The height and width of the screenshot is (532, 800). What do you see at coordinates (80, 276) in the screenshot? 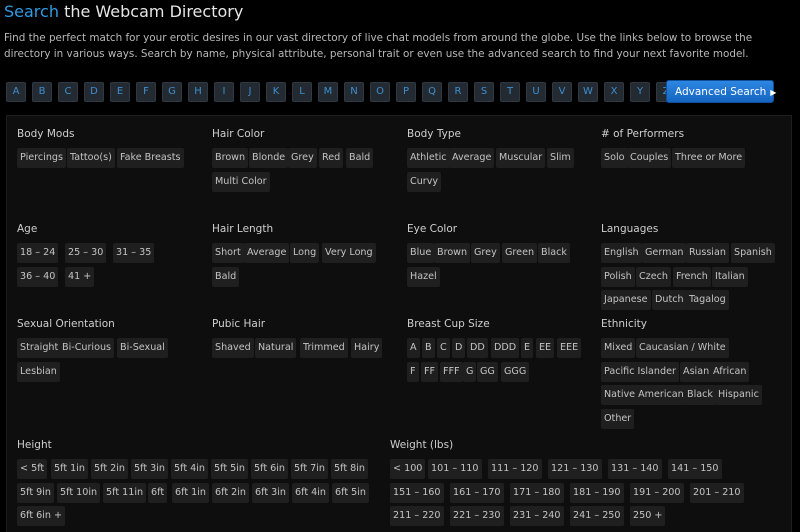
I see `filter-tag: 41 +` at bounding box center [80, 276].